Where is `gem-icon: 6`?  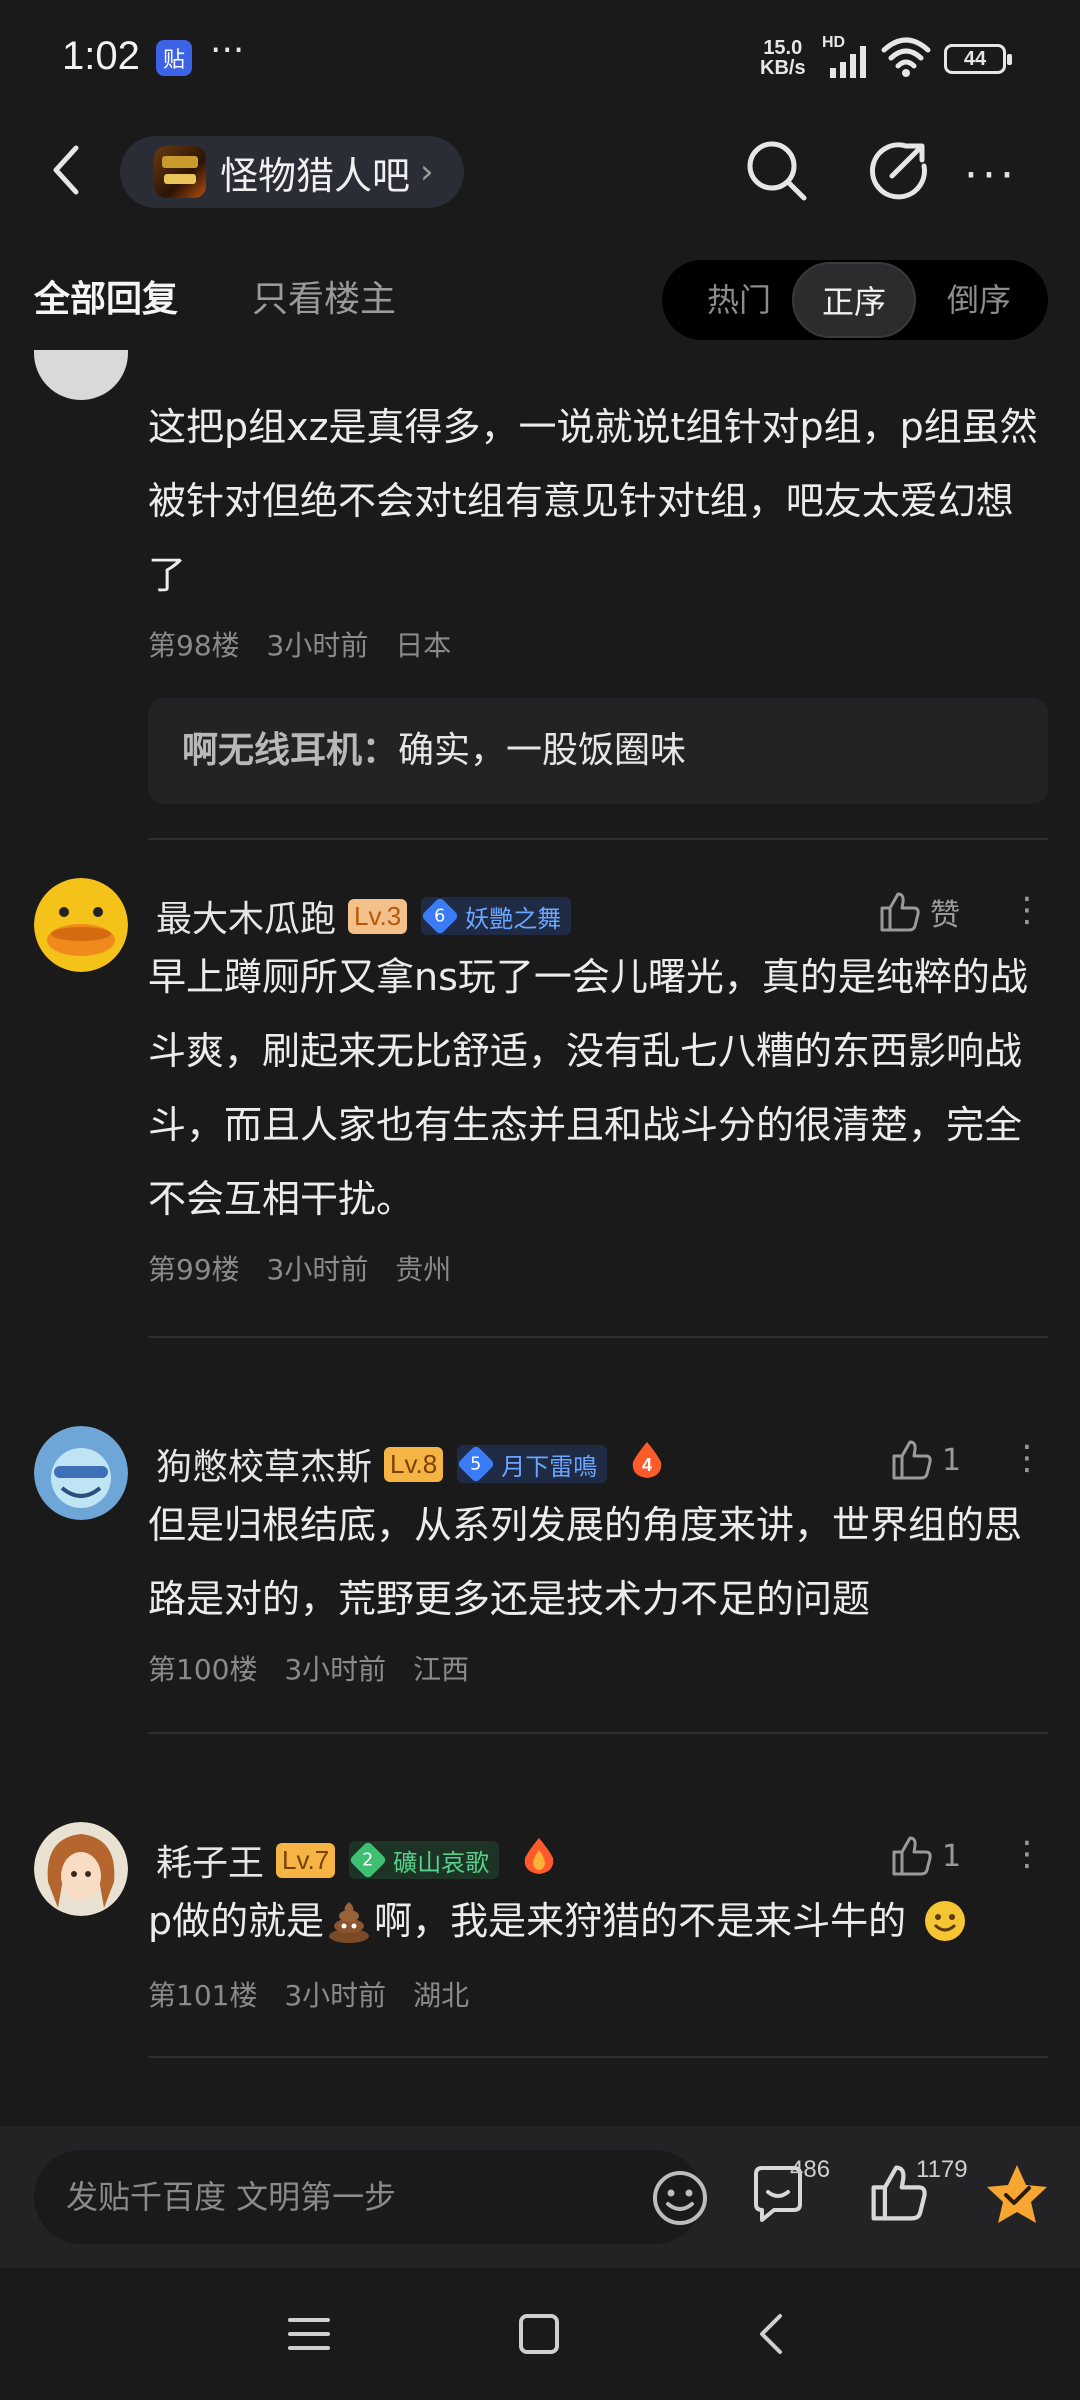
gem-icon: 6 is located at coordinates (440, 916).